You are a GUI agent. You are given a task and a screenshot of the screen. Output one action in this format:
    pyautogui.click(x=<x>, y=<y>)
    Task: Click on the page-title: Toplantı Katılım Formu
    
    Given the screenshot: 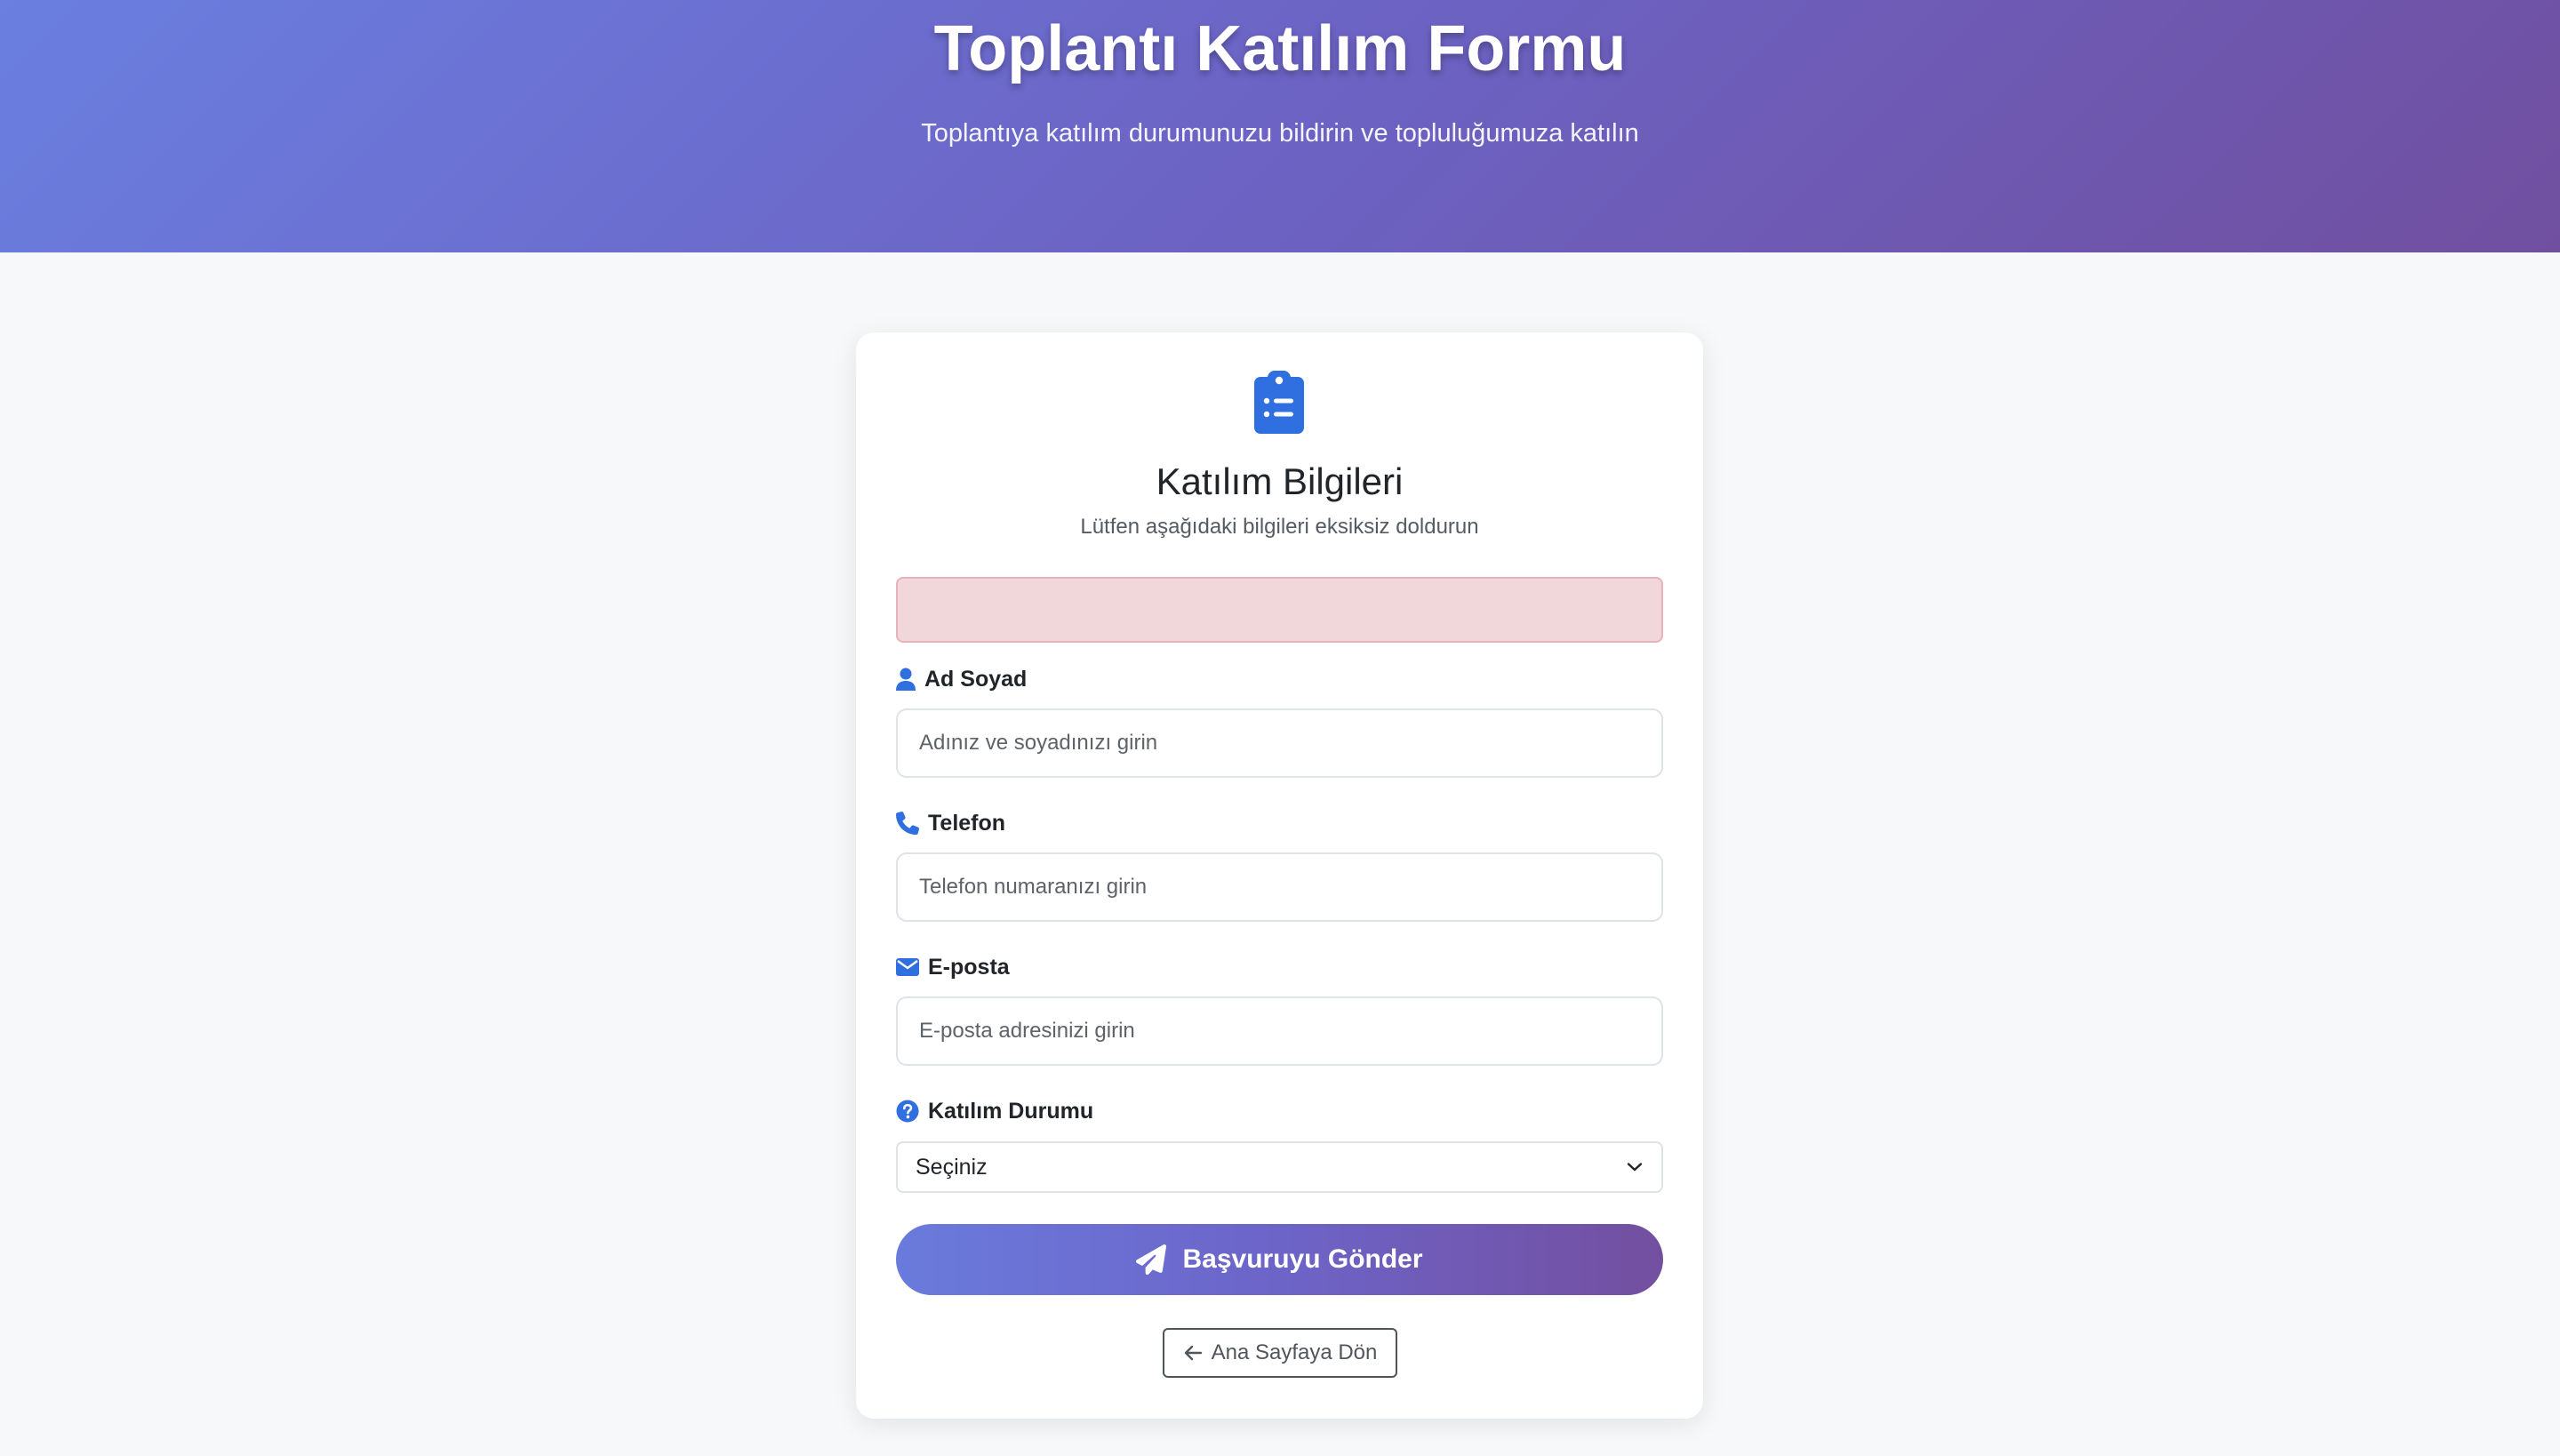 What is the action you would take?
    pyautogui.click(x=1280, y=48)
    